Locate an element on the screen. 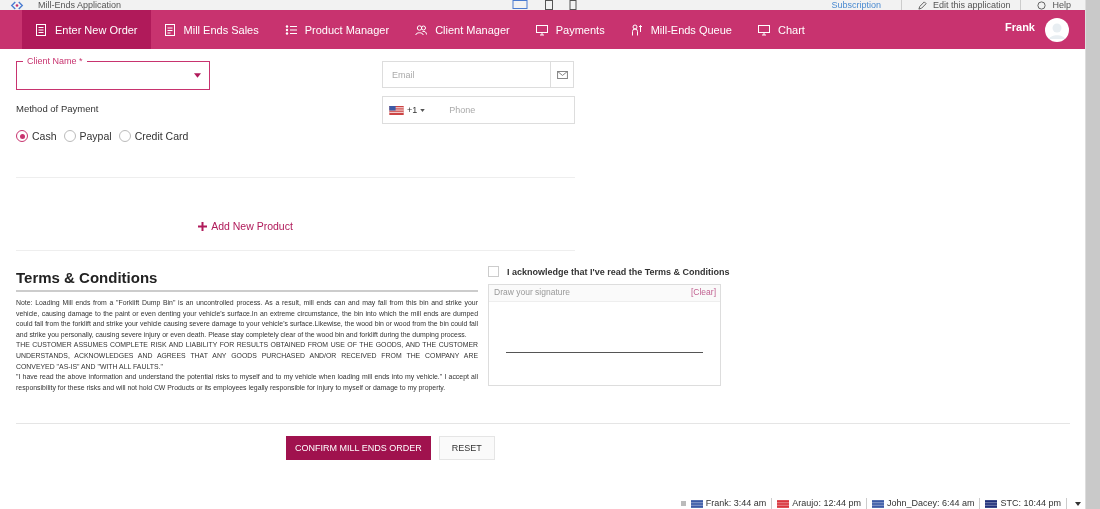  nav-tab: Mill-Ends Queue is located at coordinates (681, 29).